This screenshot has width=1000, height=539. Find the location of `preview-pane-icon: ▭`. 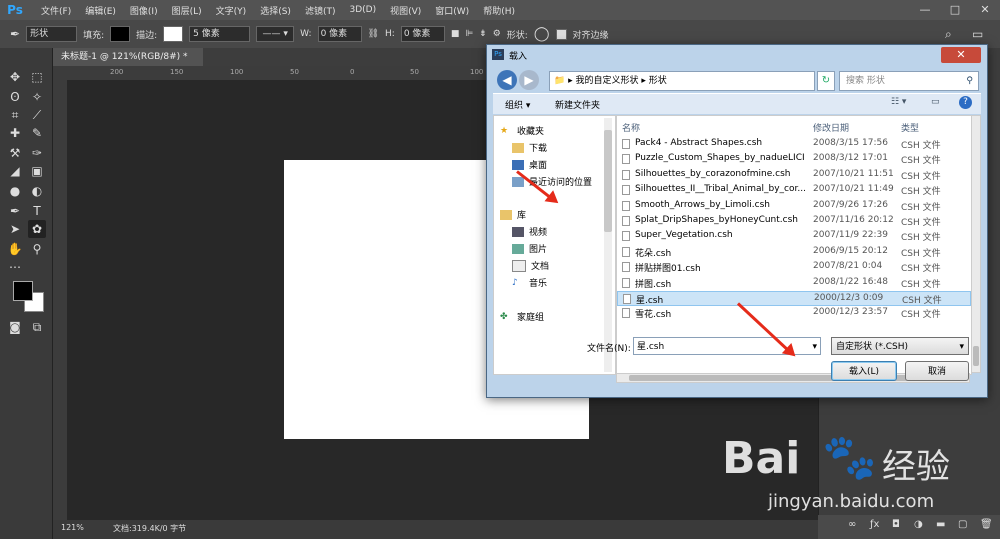

preview-pane-icon: ▭ is located at coordinates (935, 102).